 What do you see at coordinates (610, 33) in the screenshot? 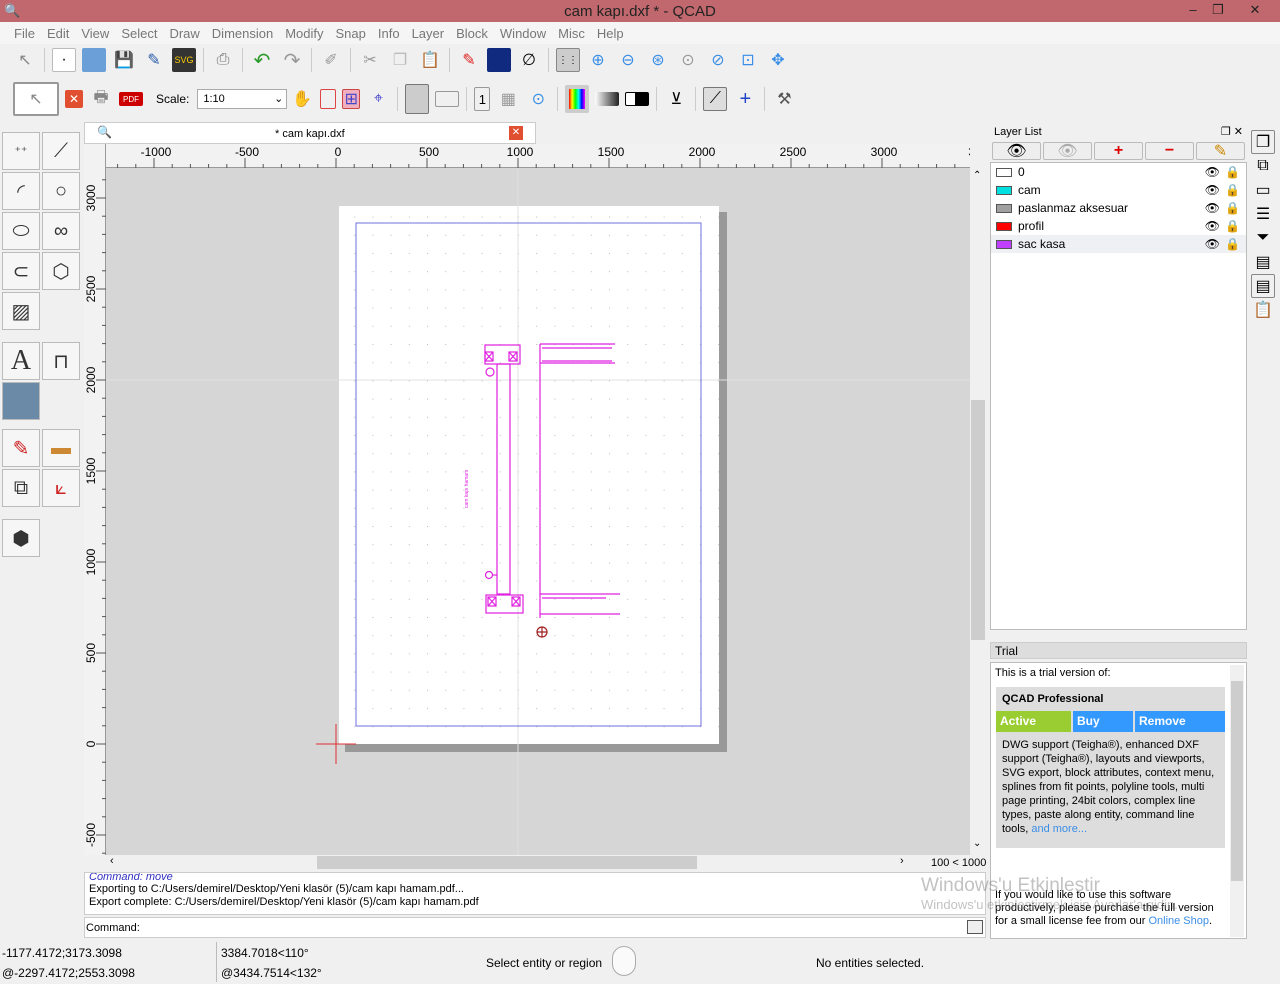
I see `menu-help: Help` at bounding box center [610, 33].